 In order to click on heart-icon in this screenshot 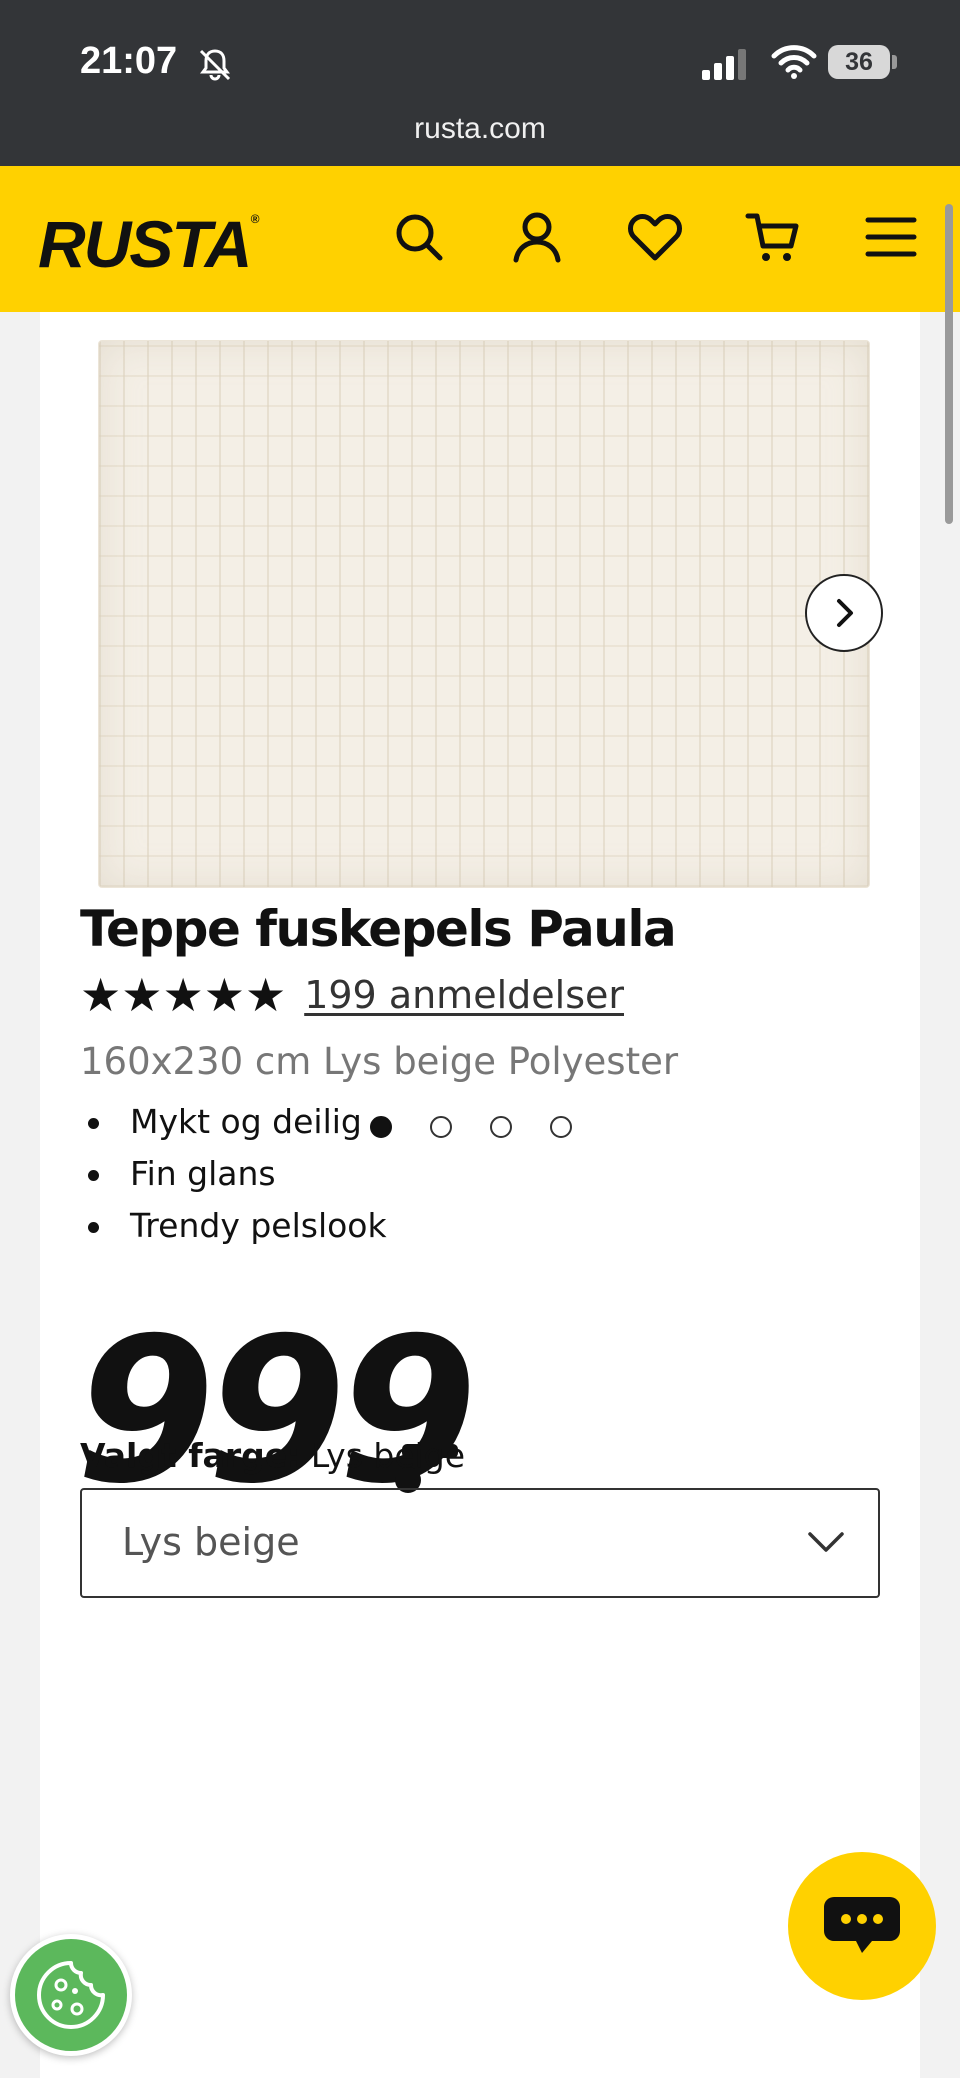, I will do `click(655, 237)`.